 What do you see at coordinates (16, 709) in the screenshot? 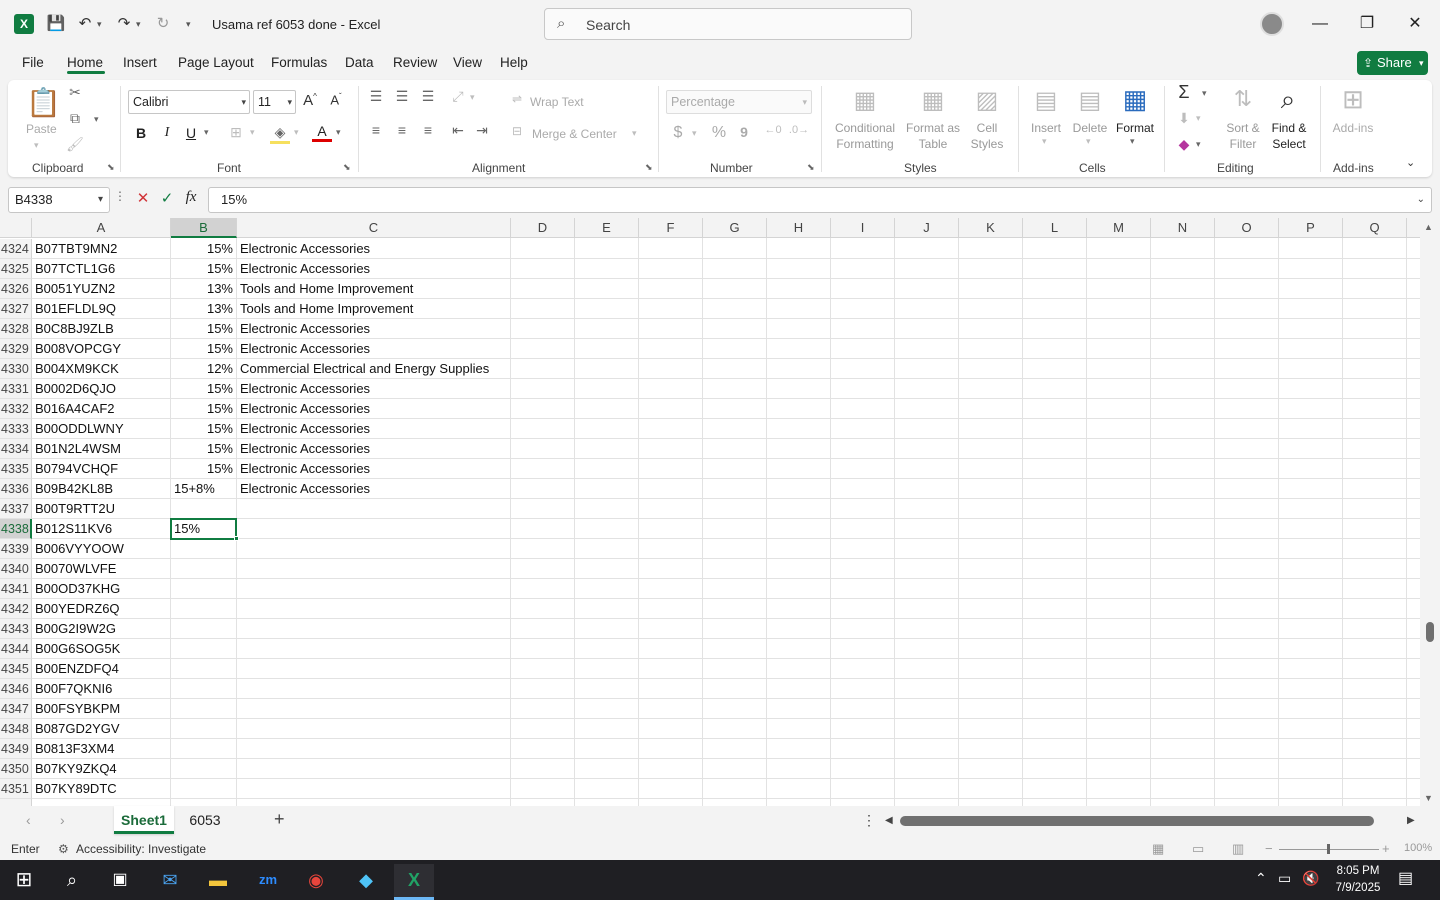
I see `row-header: 4347` at bounding box center [16, 709].